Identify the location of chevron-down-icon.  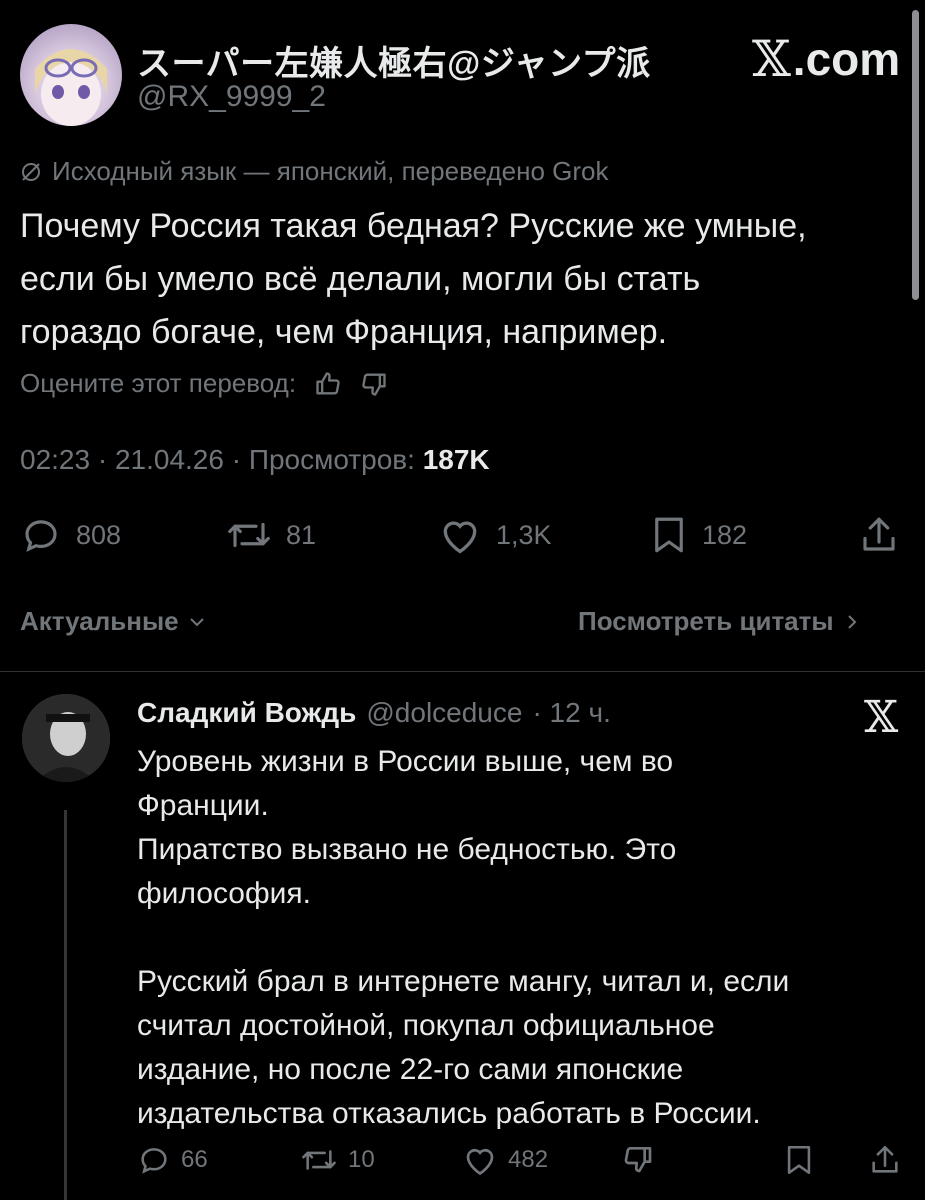
(197, 622).